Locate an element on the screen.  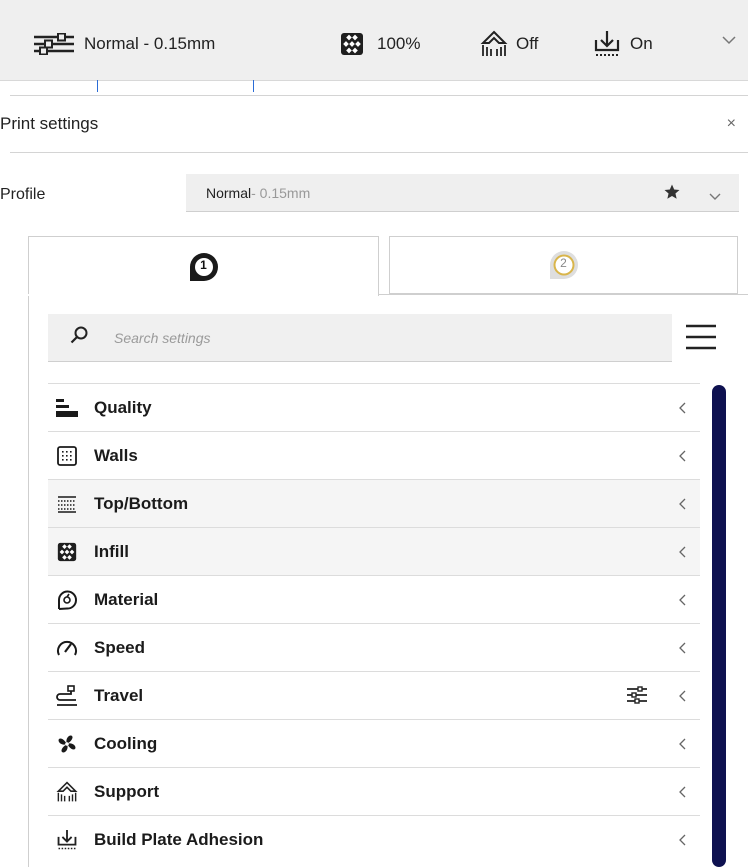
infill-summary: 100% is located at coordinates (380, 44).